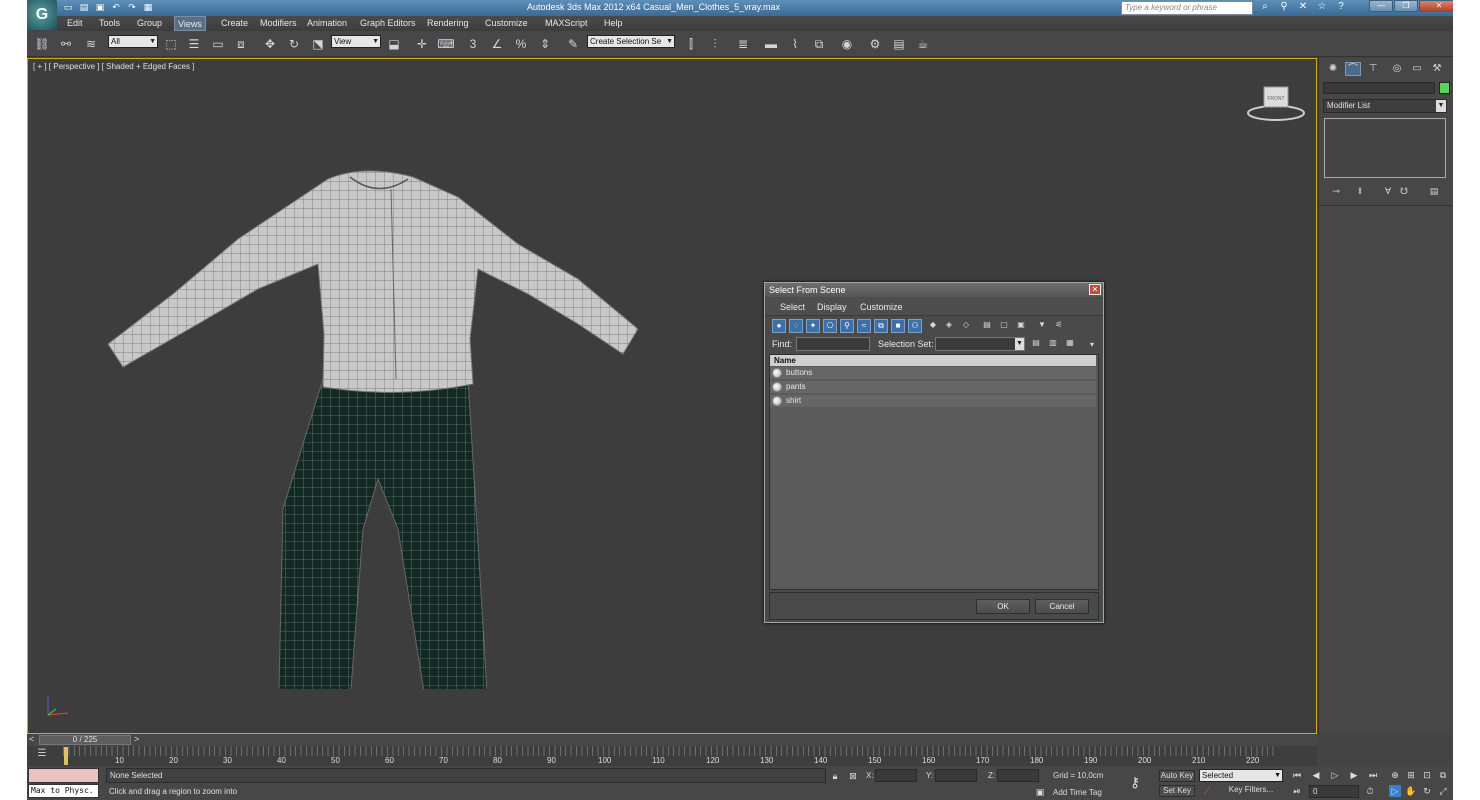 The width and height of the screenshot is (1480, 800). I want to click on rendered-frame-icon: ▤, so click(899, 44).